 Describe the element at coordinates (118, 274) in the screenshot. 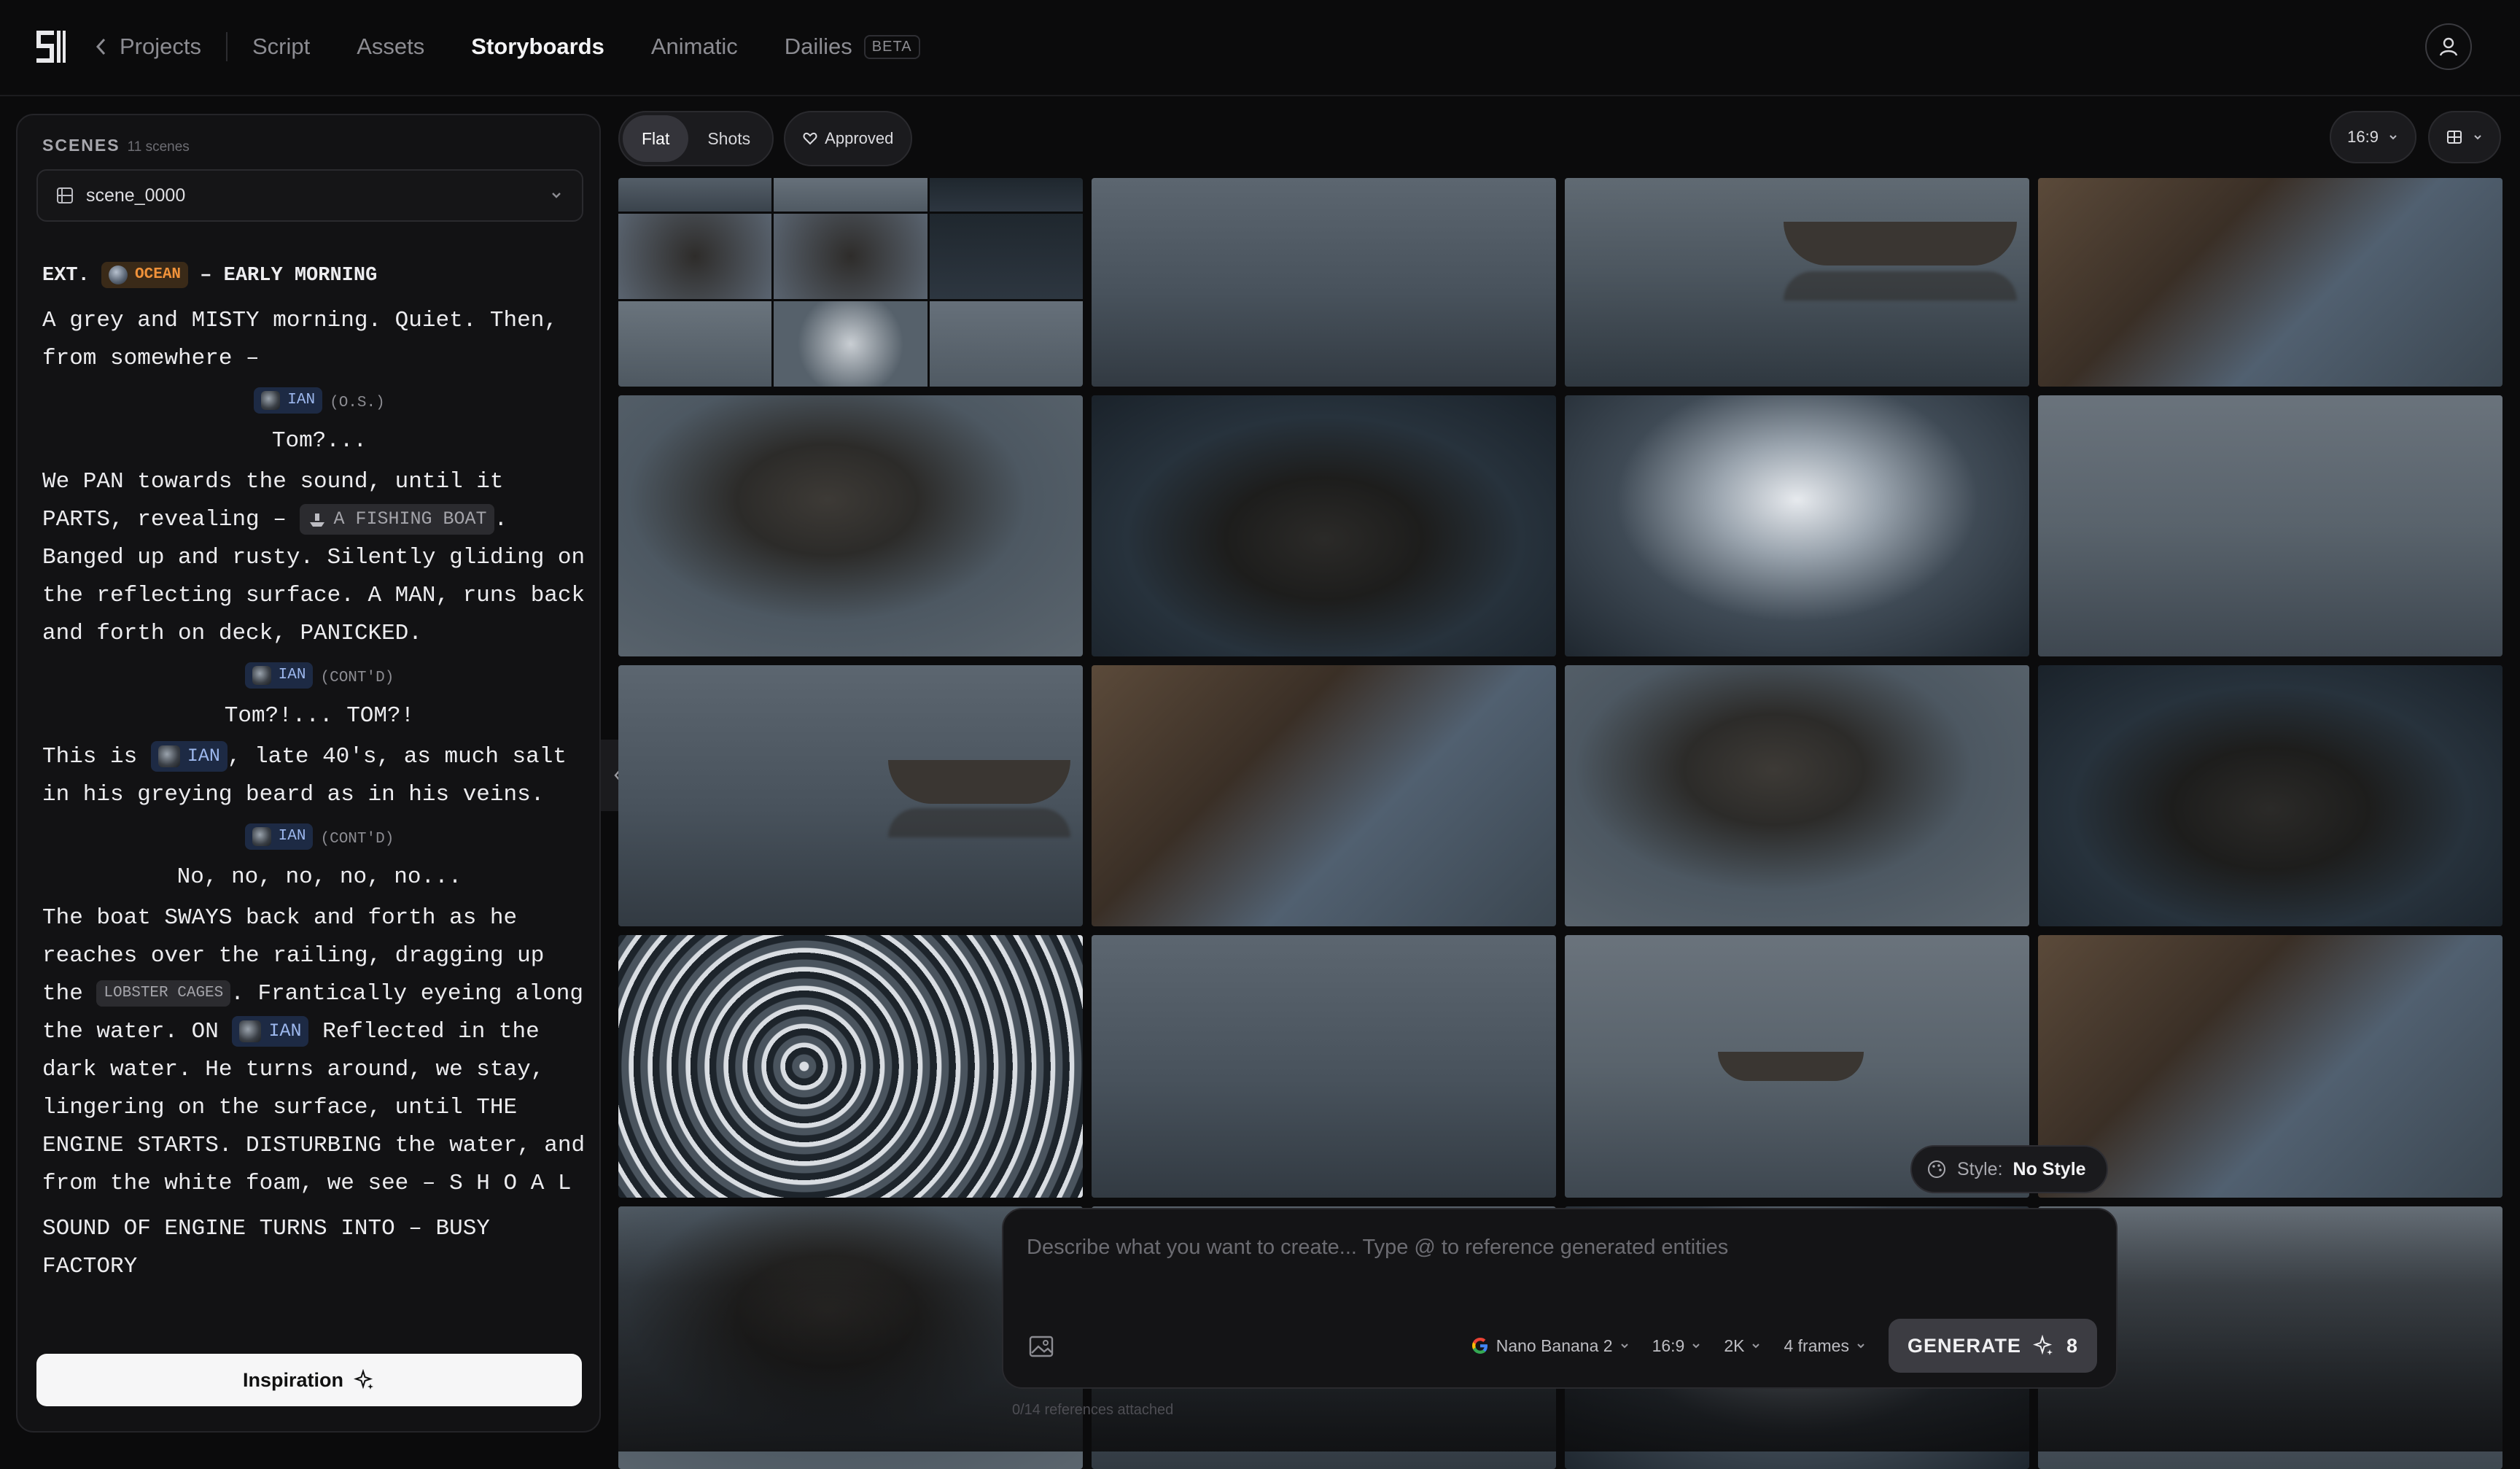

I see `ocean-thumbnail` at that location.